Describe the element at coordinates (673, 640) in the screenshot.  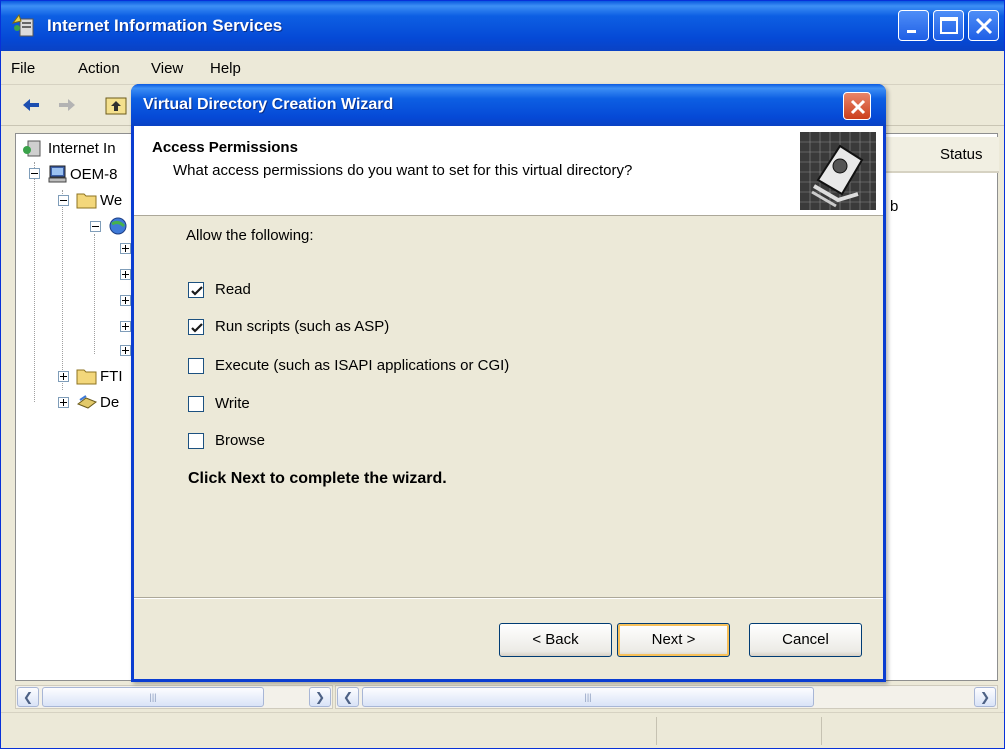
I see `next-button: Next >` at that location.